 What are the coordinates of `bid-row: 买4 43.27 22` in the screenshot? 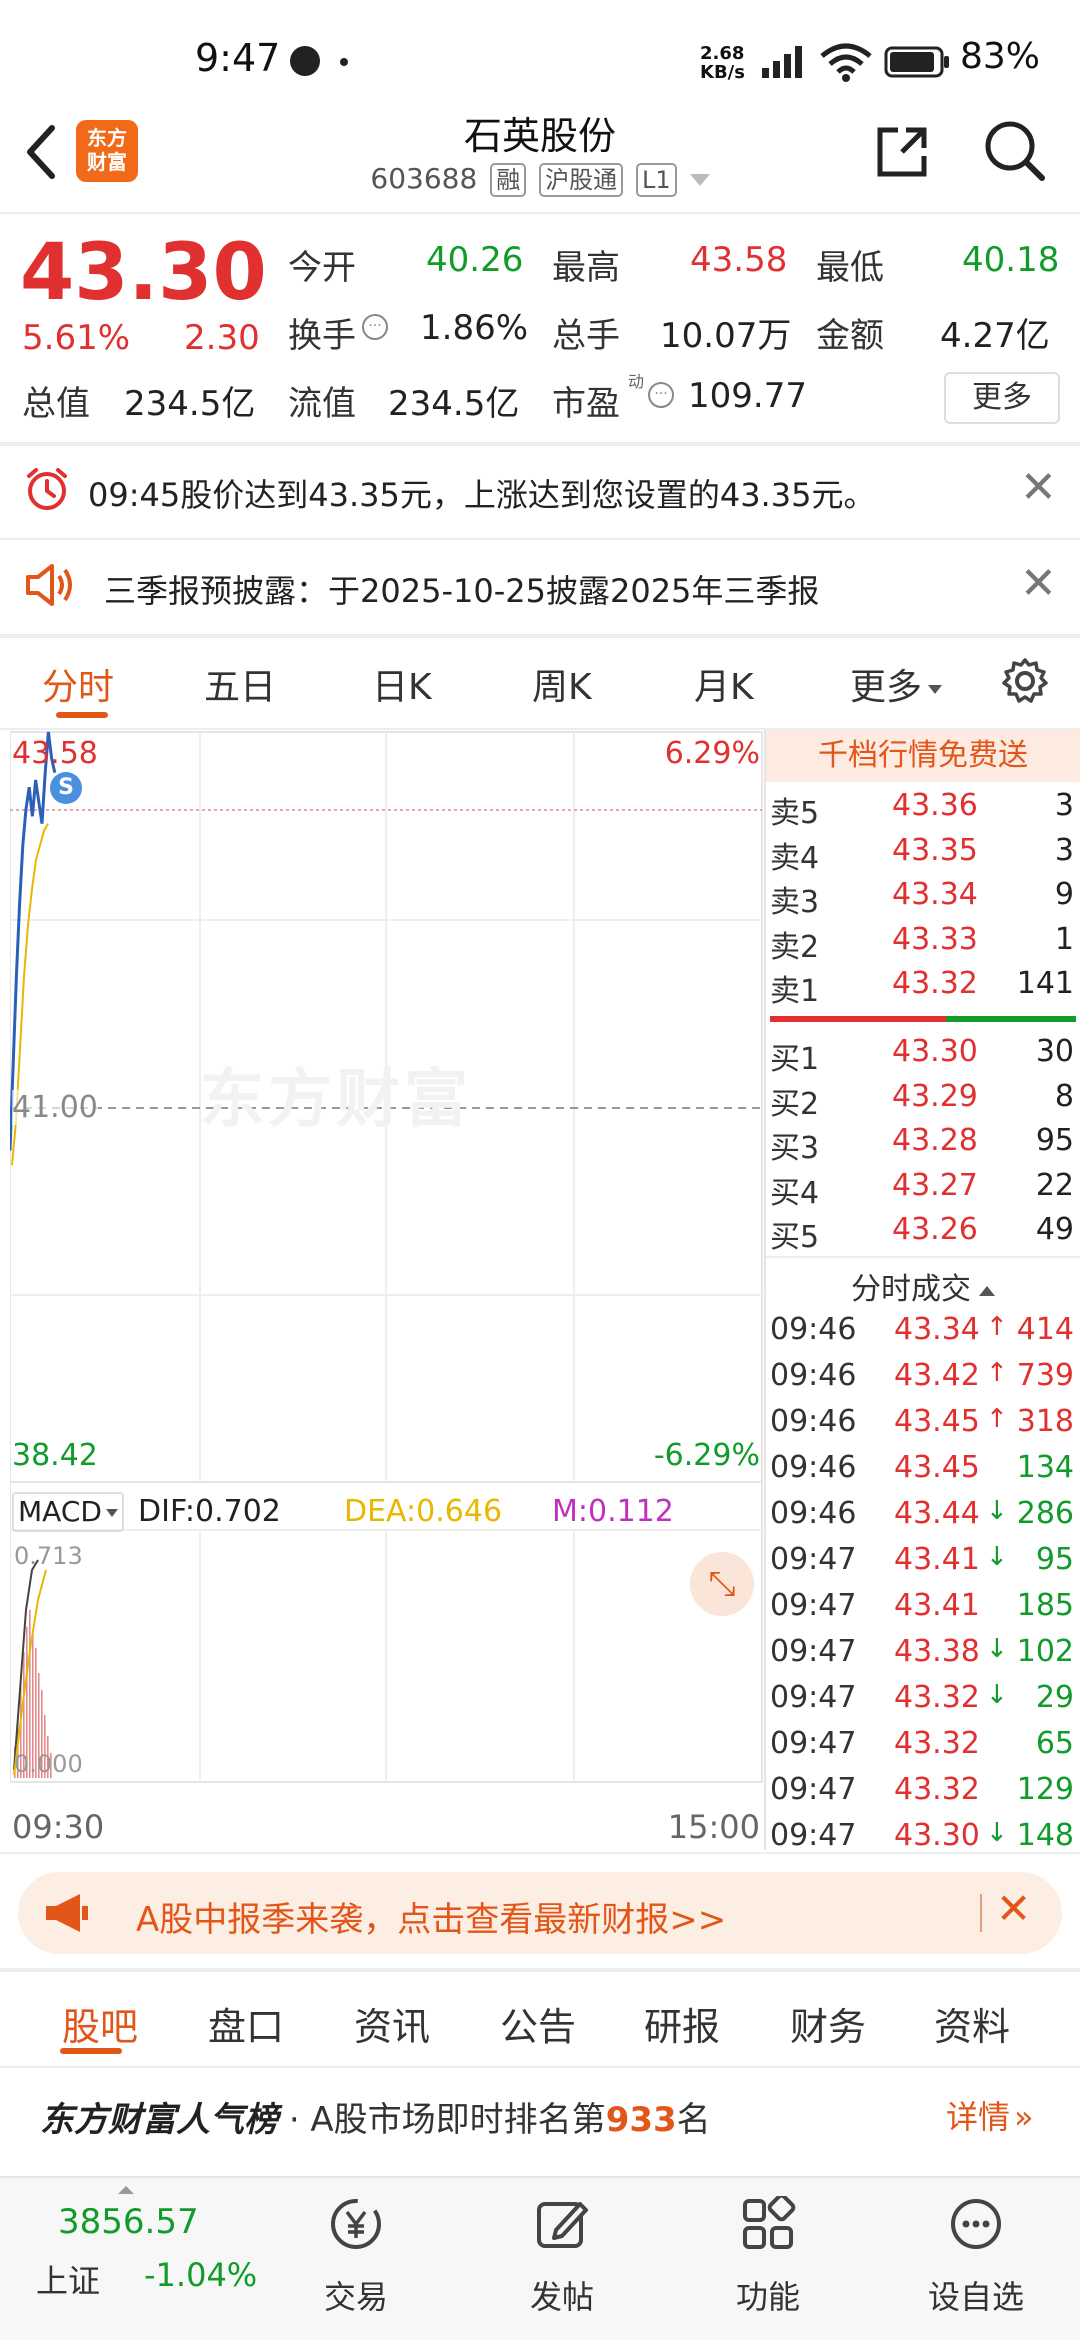 It's located at (923, 1190).